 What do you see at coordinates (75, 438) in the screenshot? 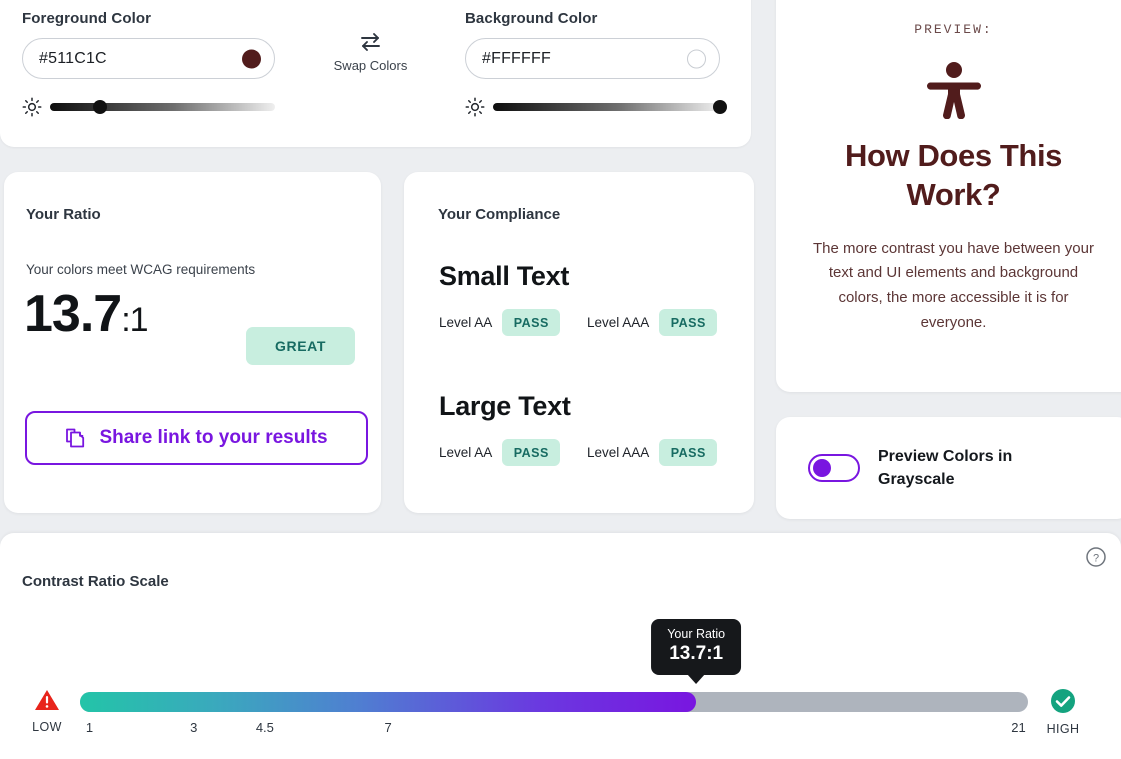
I see `copy-icon` at bounding box center [75, 438].